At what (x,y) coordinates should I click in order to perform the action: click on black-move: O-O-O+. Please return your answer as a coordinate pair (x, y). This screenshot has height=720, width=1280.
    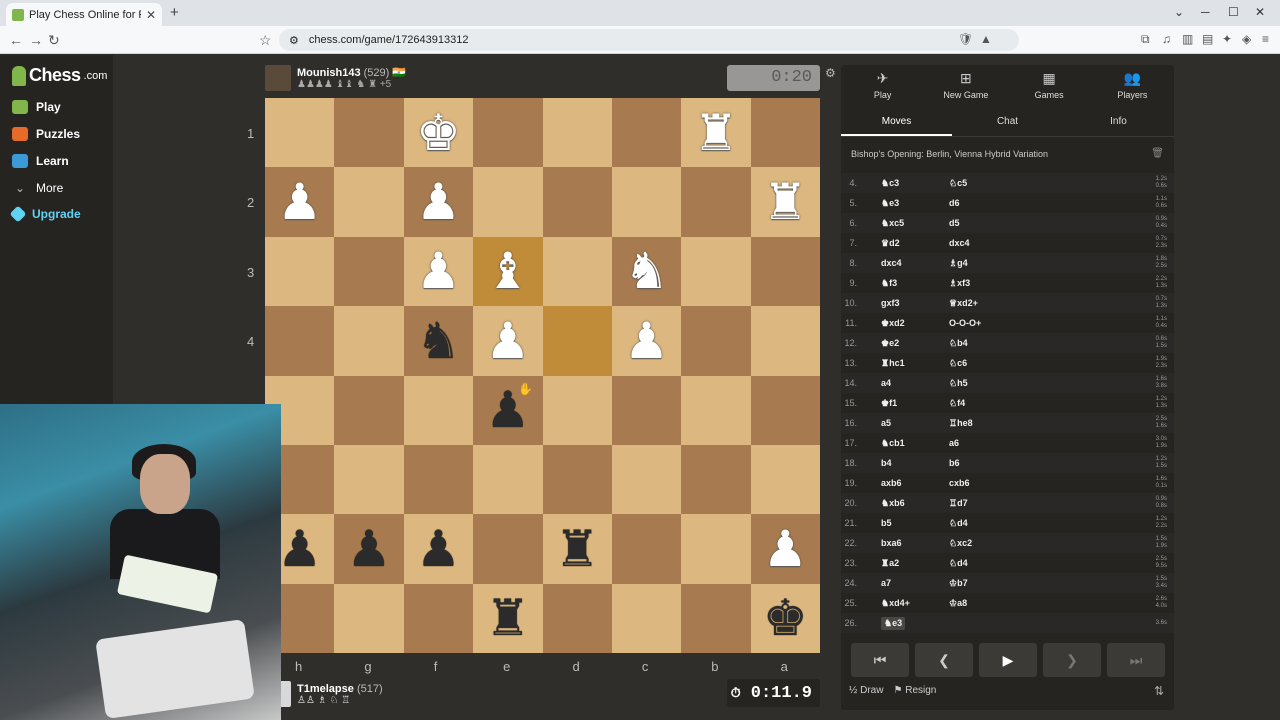
    Looking at the image, I should click on (965, 323).